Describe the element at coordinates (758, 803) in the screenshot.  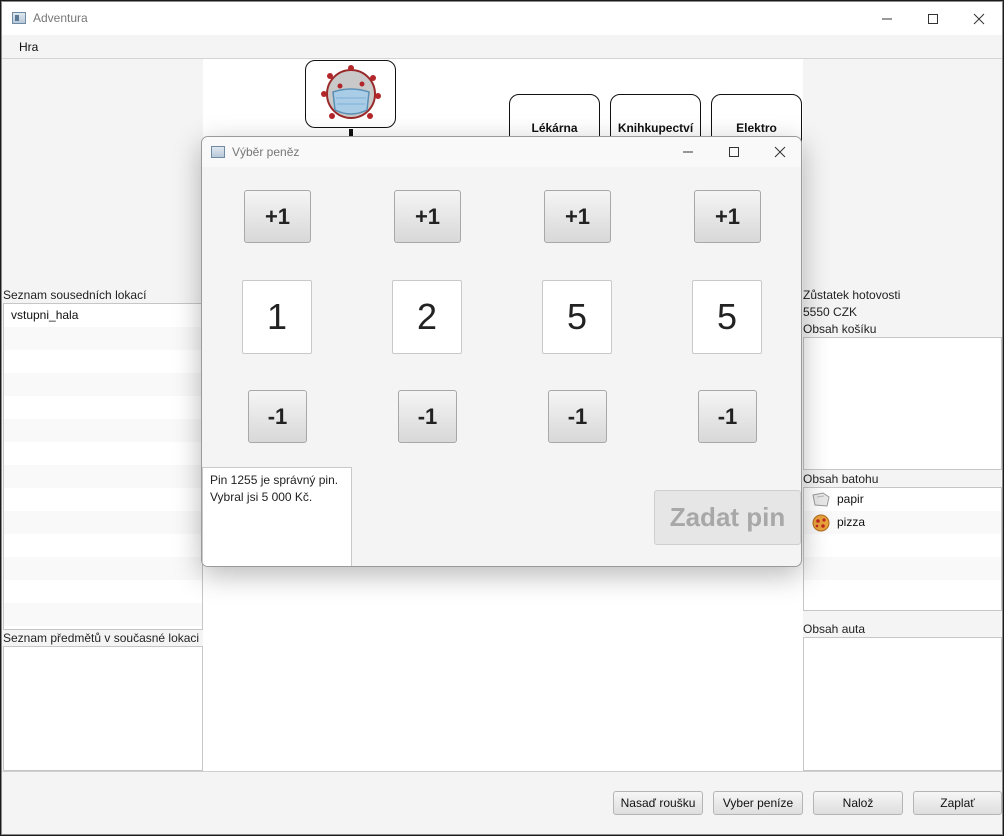
I see `withdraw-button: Vyber peníze` at that location.